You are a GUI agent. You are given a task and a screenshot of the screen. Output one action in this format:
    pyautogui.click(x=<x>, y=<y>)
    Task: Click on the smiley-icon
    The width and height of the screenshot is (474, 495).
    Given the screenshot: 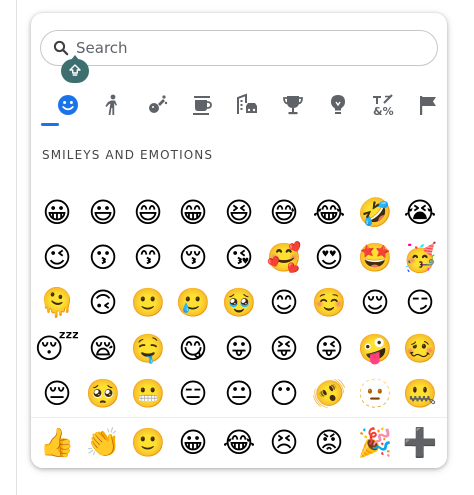 What is the action you would take?
    pyautogui.click(x=68, y=107)
    